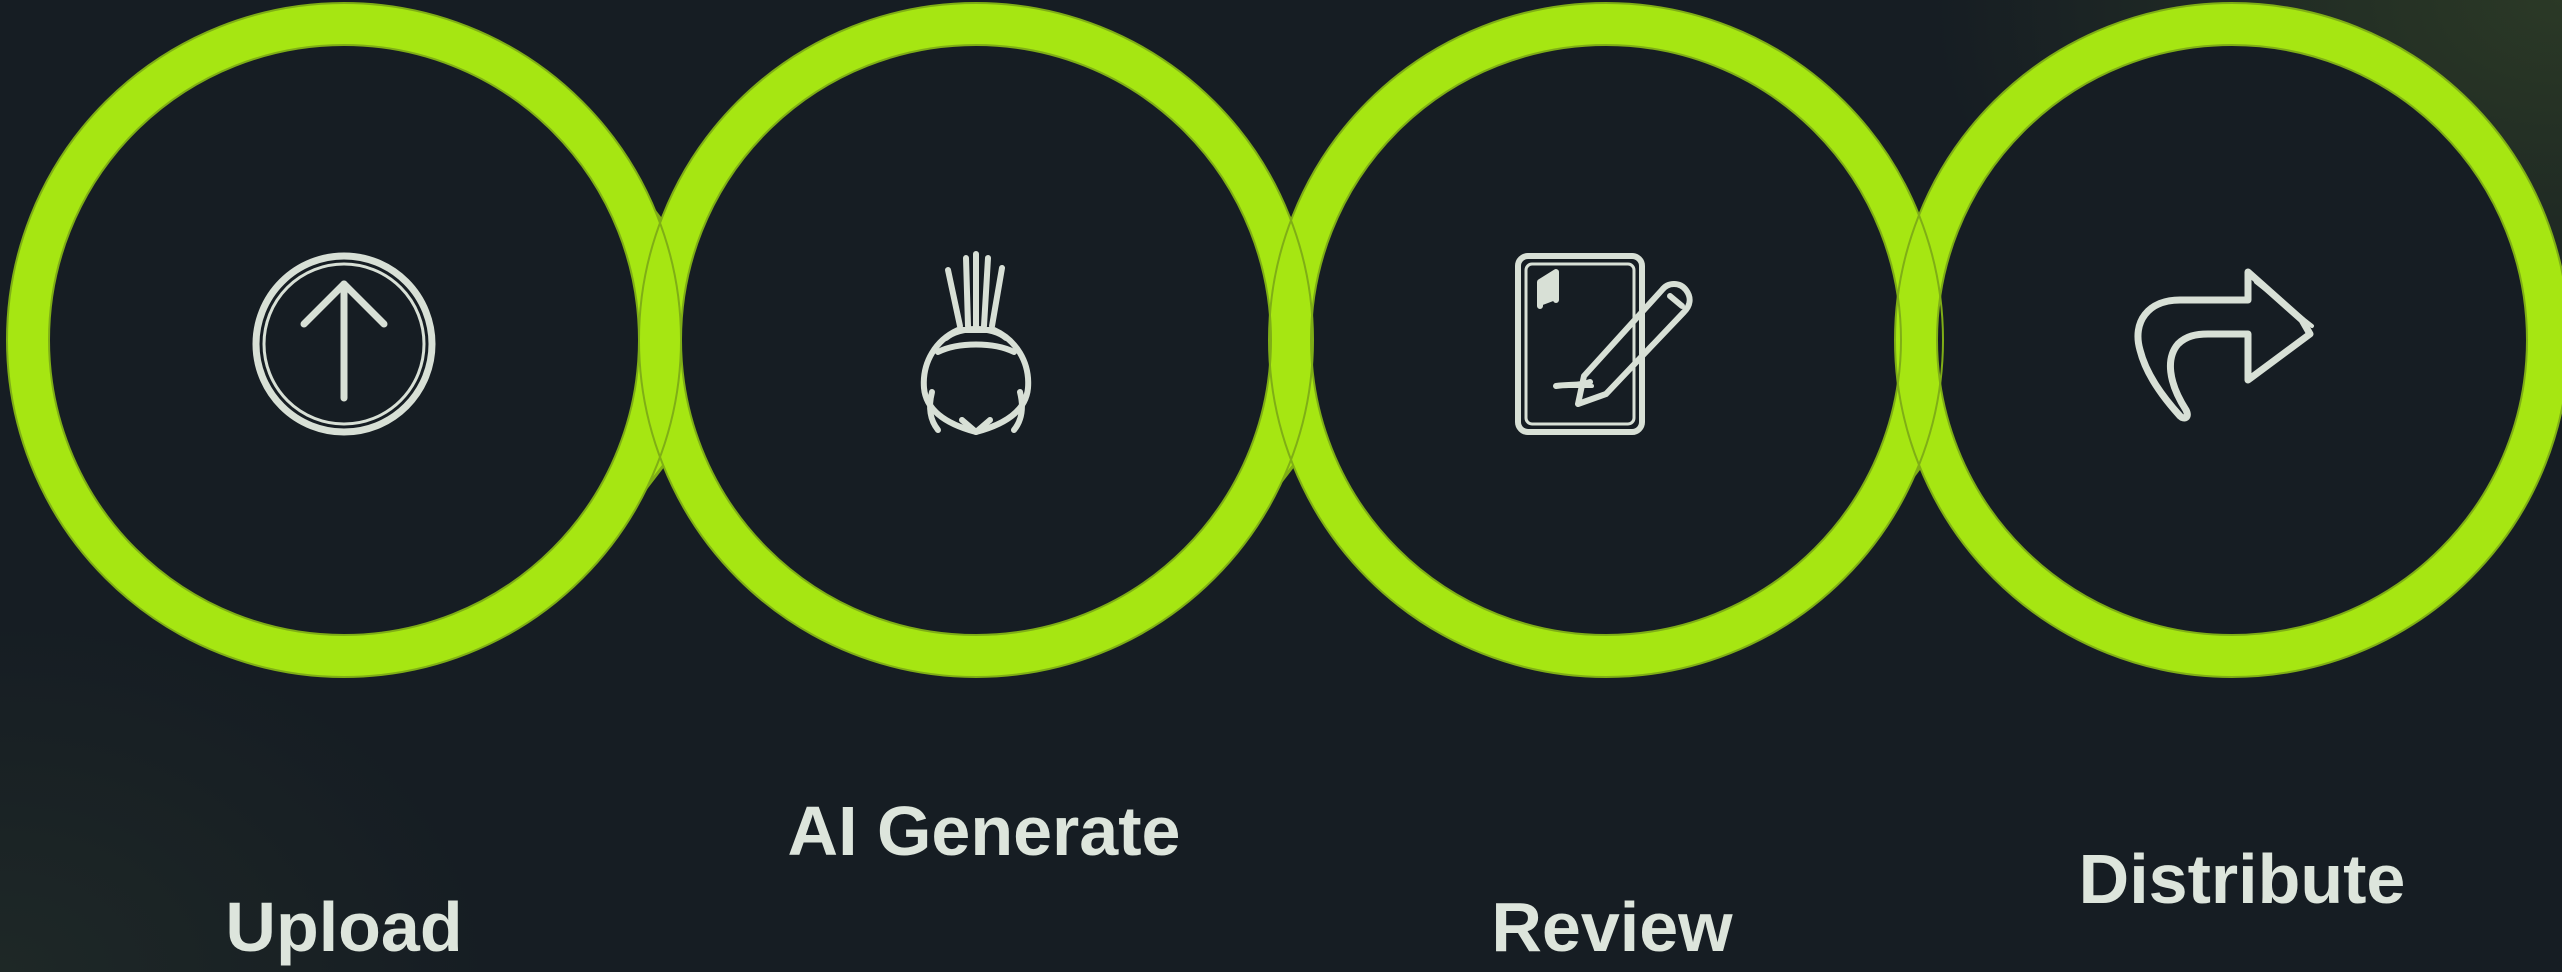 This screenshot has height=972, width=2562. Describe the element at coordinates (984, 831) in the screenshot. I see `step-label-ai-generate: AI Generate` at that location.